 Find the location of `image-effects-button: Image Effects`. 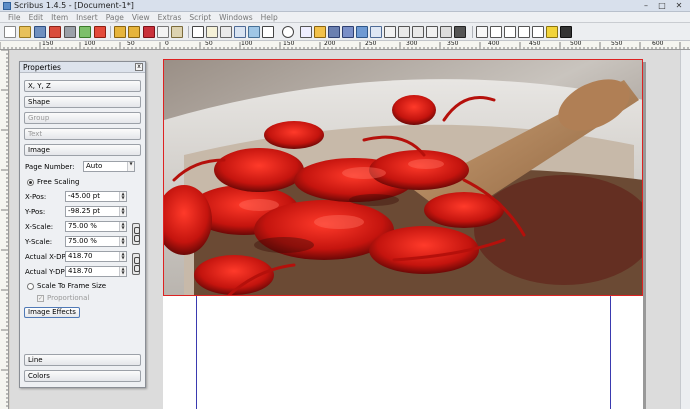

image-effects-button: Image Effects is located at coordinates (52, 312).